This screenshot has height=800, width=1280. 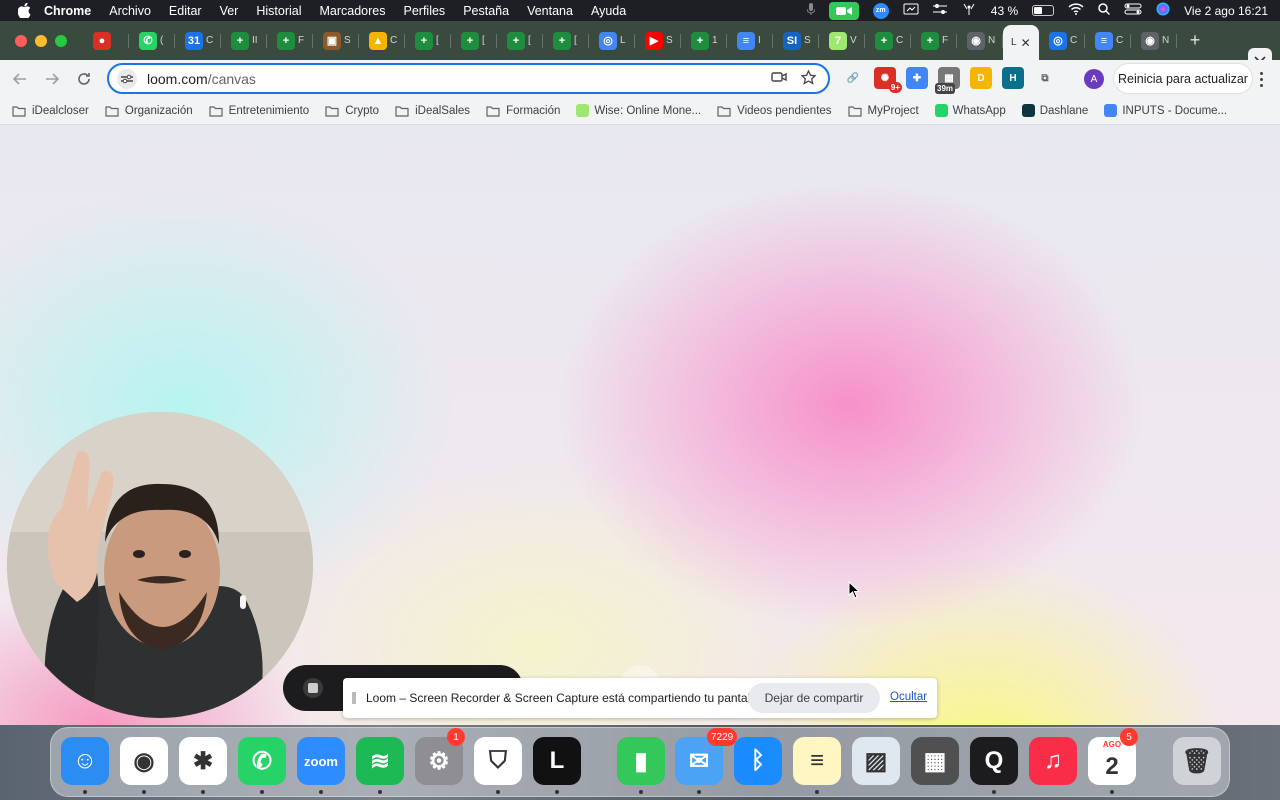 I want to click on menu-archivo: Archivo, so click(x=130, y=11).